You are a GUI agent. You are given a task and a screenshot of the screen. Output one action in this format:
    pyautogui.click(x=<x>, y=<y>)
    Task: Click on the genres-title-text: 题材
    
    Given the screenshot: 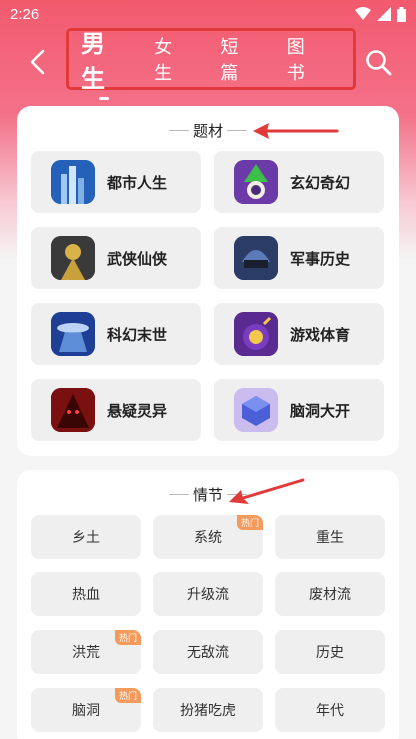 What is the action you would take?
    pyautogui.click(x=207, y=131)
    